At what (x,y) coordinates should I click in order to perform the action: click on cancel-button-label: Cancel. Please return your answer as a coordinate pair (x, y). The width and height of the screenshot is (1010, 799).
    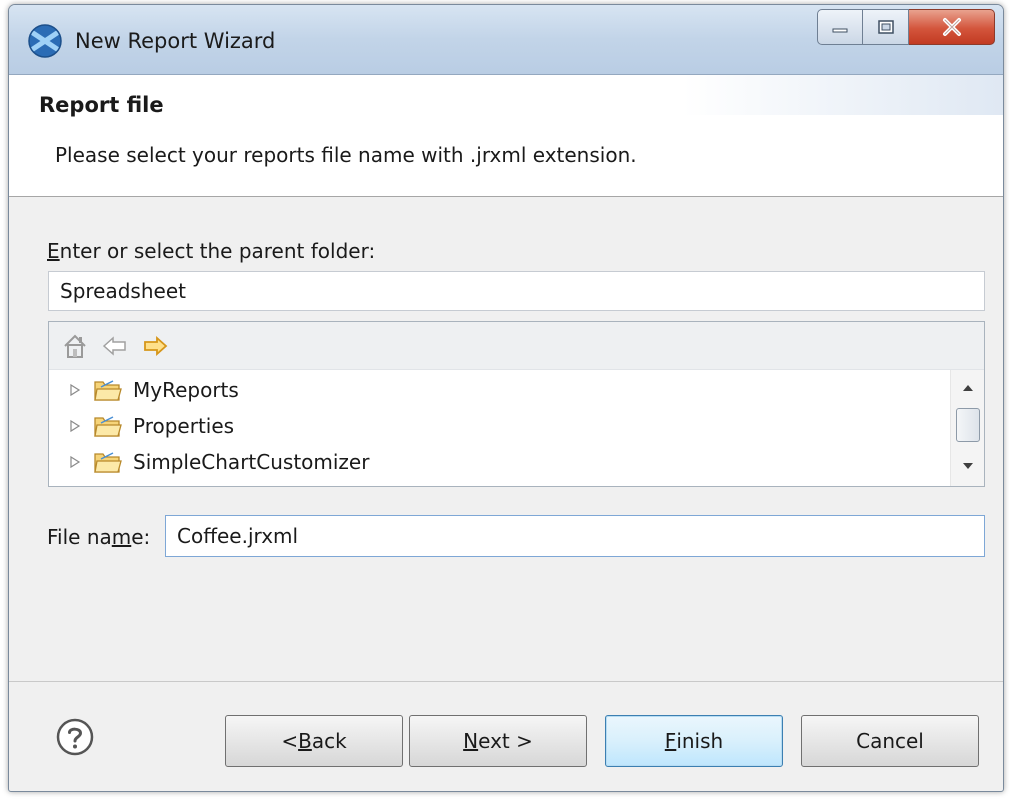
    Looking at the image, I should click on (890, 741).